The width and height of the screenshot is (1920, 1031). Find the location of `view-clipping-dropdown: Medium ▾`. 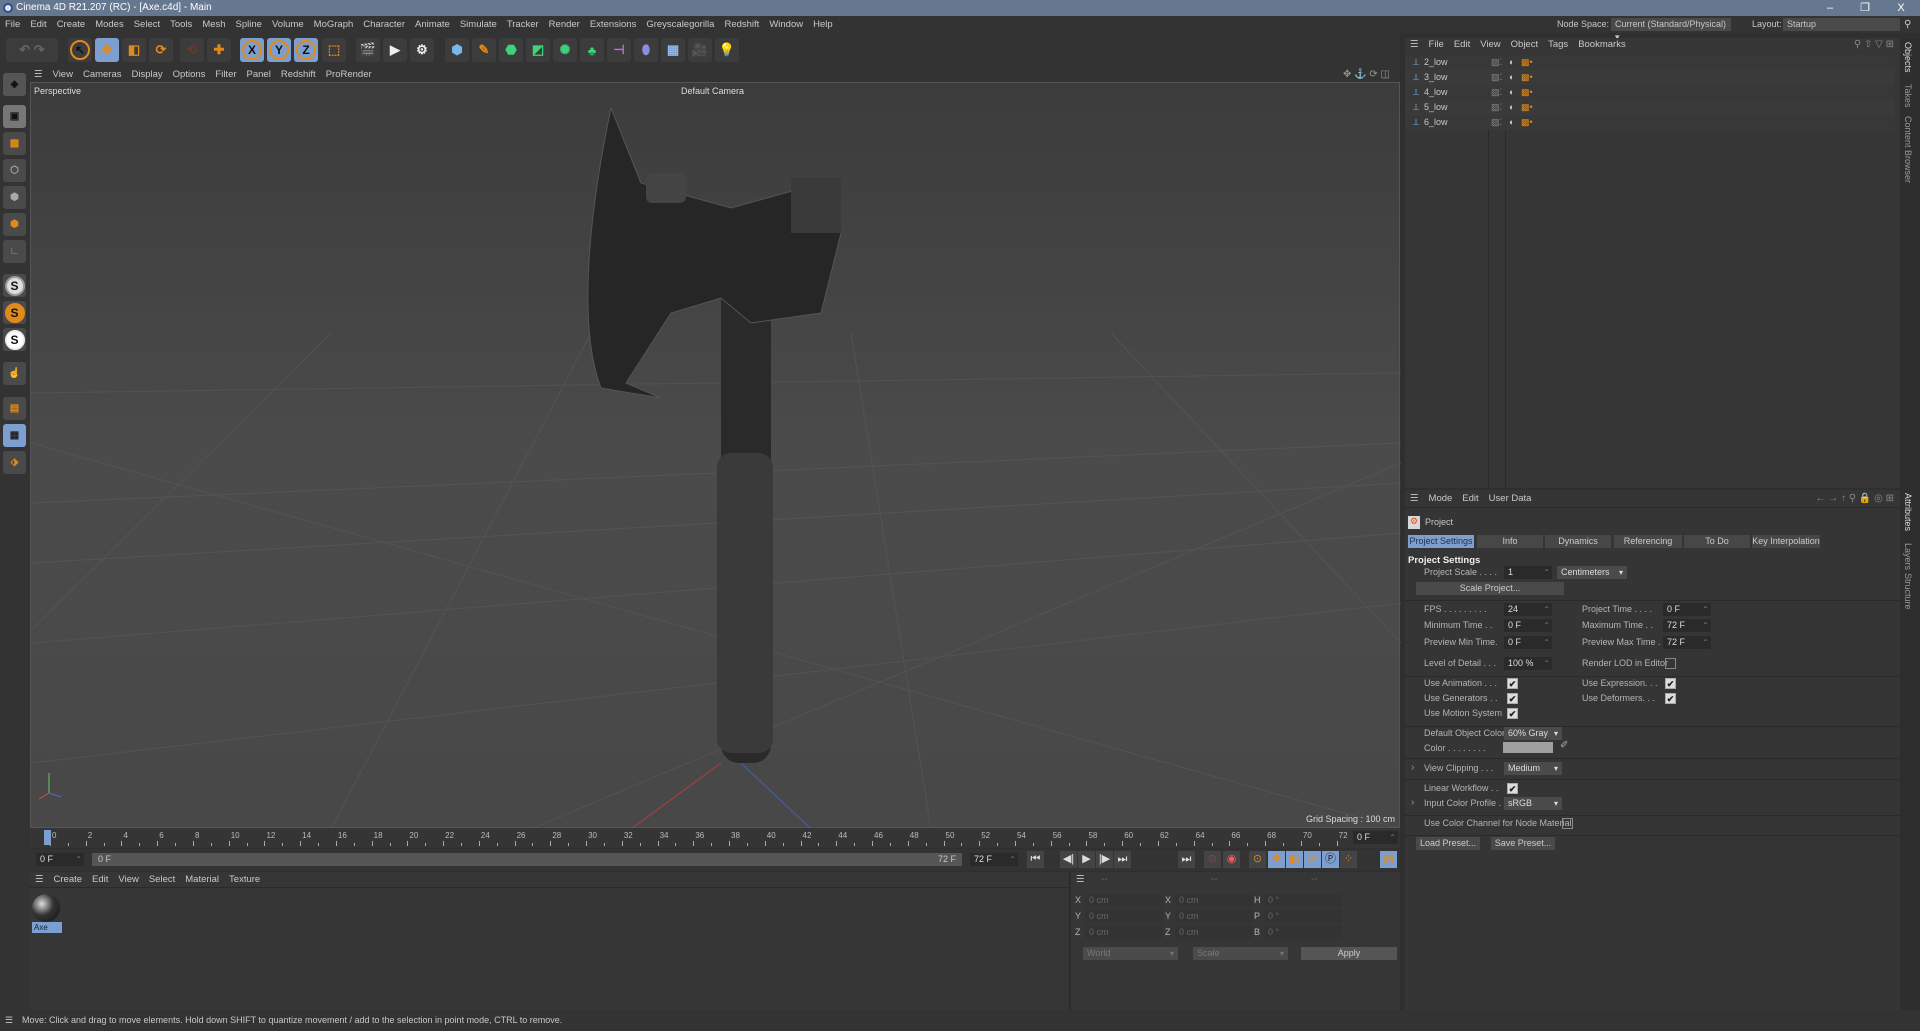

view-clipping-dropdown: Medium ▾ is located at coordinates (1533, 768).